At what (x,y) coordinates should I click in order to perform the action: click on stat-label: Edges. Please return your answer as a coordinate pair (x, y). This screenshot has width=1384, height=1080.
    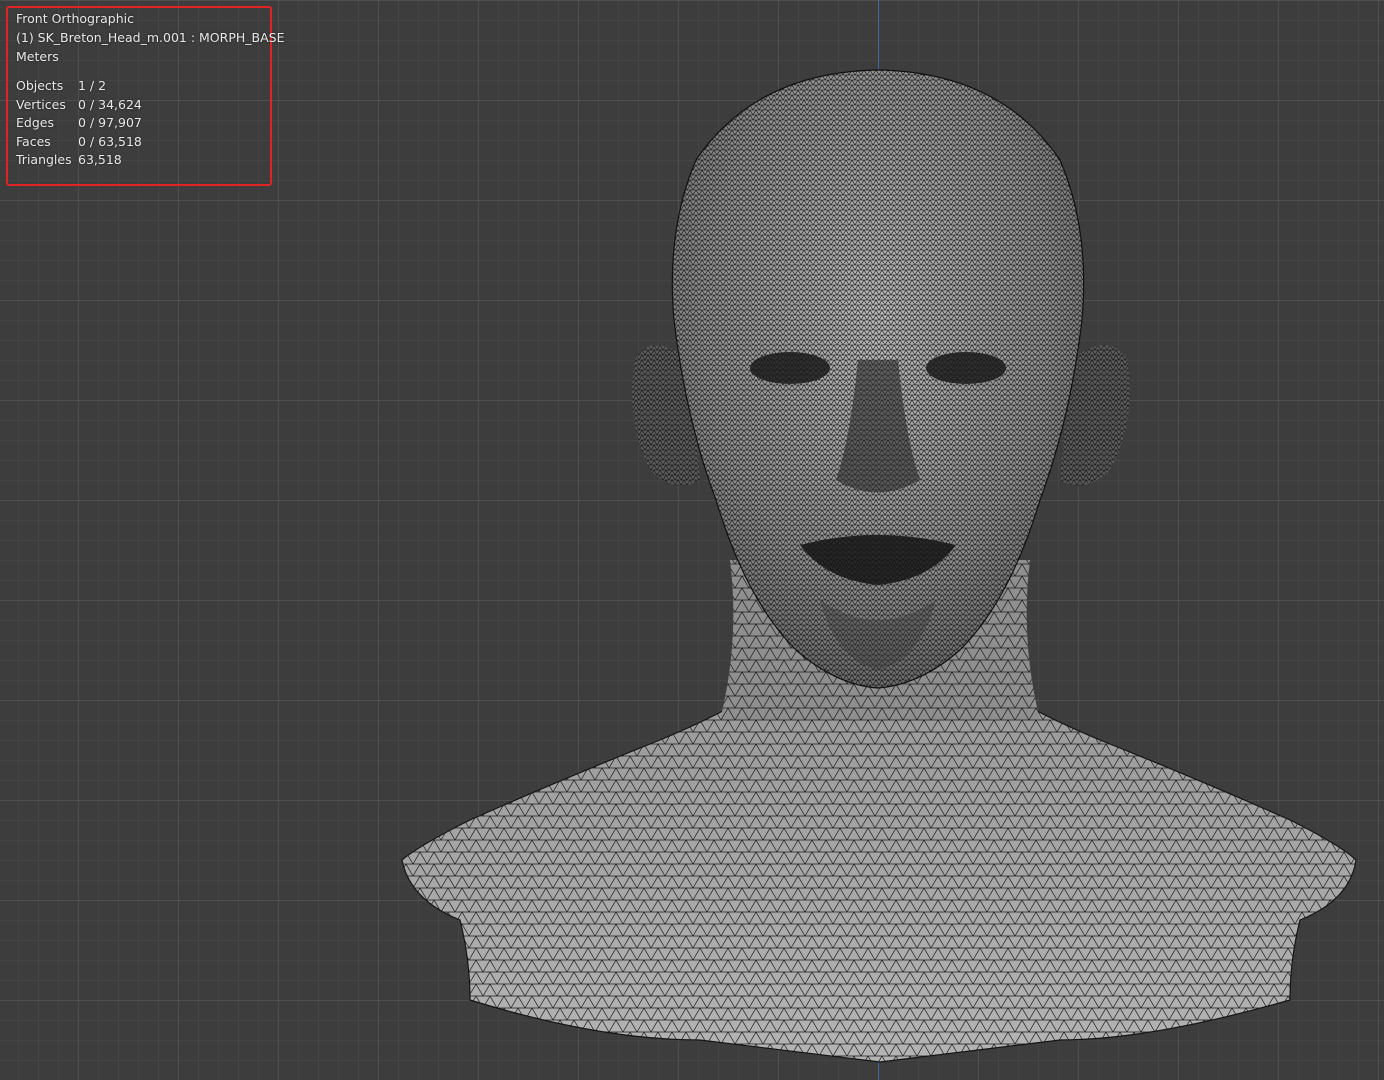
    Looking at the image, I should click on (35, 122).